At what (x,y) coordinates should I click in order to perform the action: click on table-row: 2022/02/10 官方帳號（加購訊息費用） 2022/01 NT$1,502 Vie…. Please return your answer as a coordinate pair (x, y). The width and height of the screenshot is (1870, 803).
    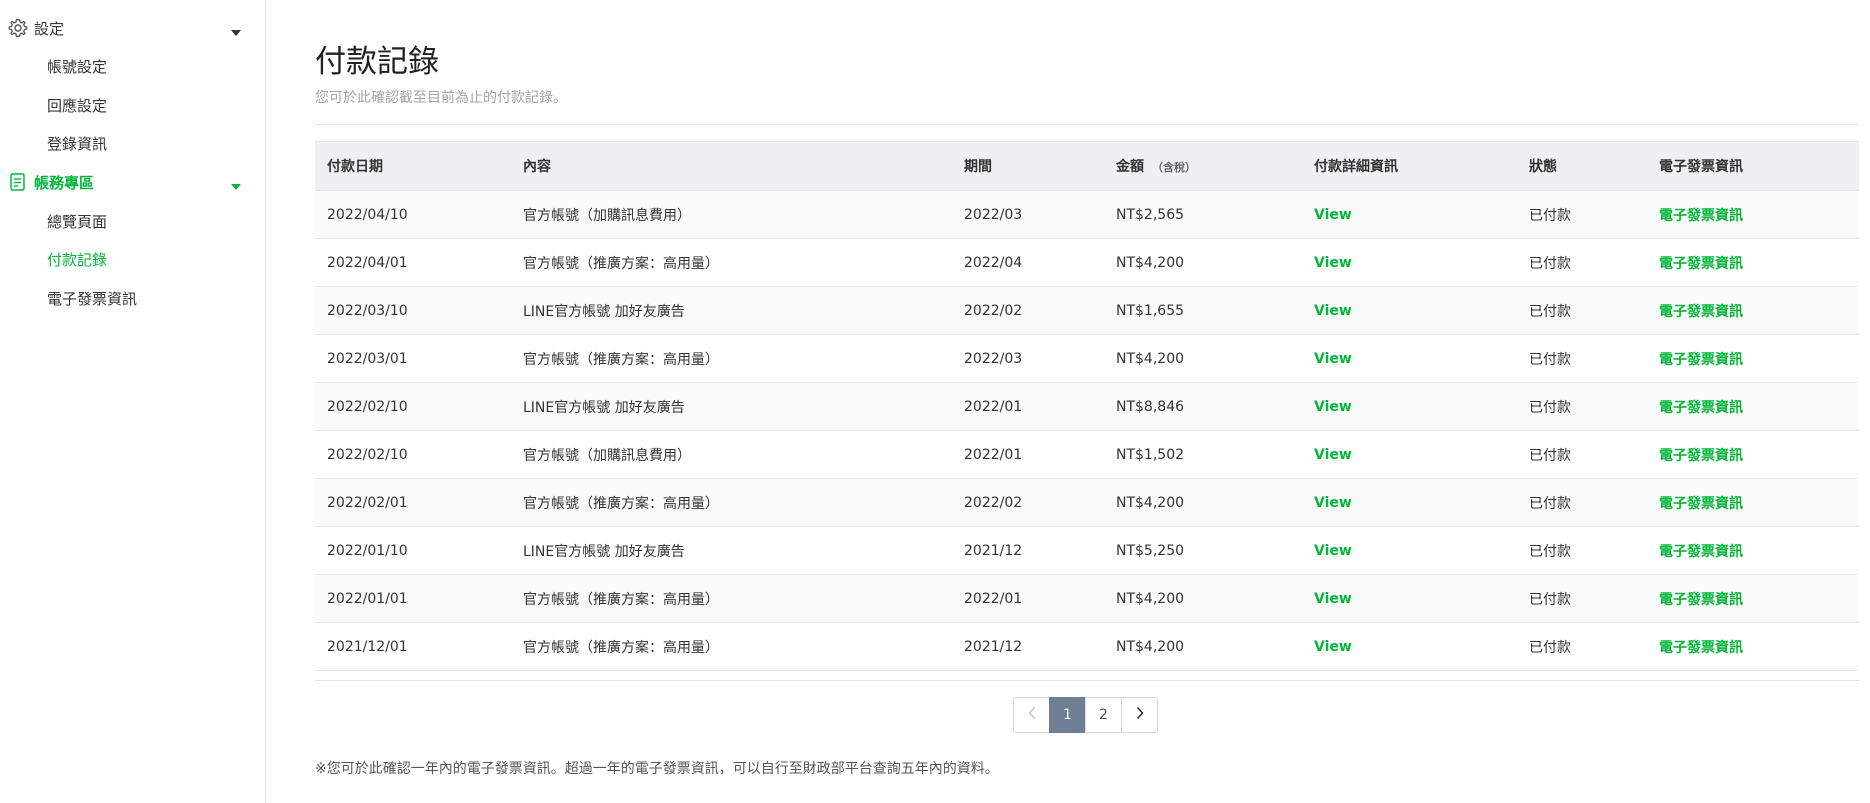
    Looking at the image, I should click on (1087, 454).